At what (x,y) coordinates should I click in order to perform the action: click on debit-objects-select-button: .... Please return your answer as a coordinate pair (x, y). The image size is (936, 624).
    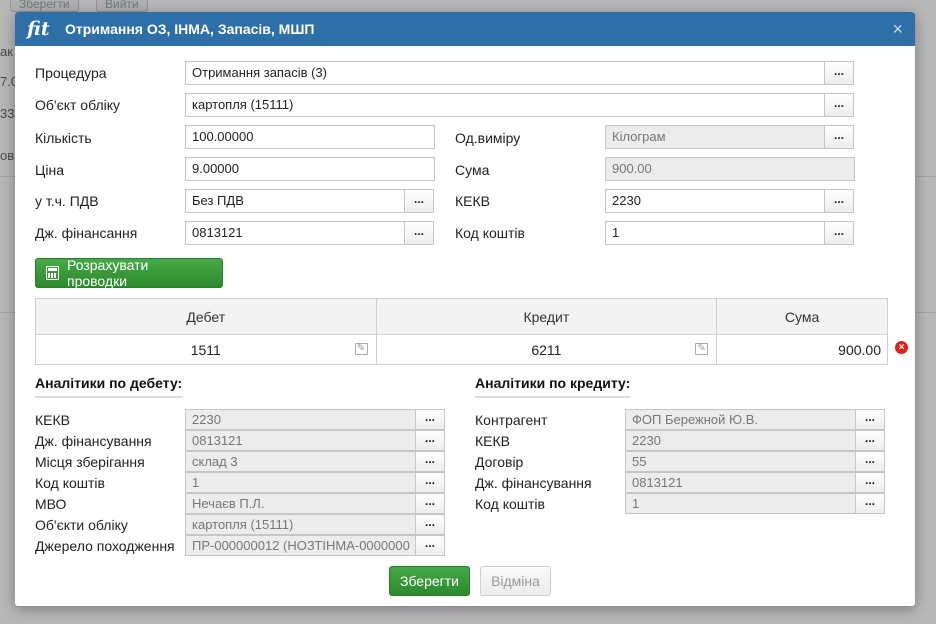
    Looking at the image, I should click on (430, 524).